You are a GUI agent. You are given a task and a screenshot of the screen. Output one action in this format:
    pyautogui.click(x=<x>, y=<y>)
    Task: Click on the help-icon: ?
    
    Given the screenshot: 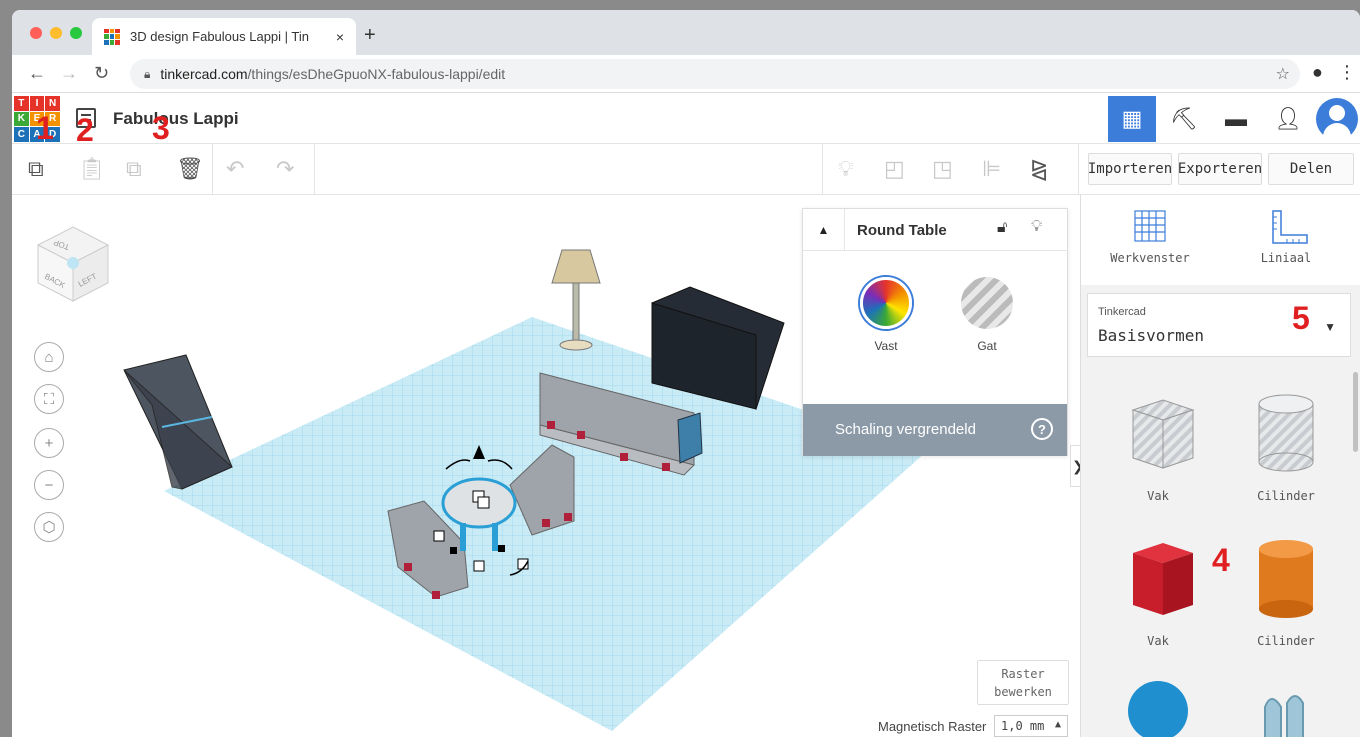 What is the action you would take?
    pyautogui.click(x=1042, y=429)
    